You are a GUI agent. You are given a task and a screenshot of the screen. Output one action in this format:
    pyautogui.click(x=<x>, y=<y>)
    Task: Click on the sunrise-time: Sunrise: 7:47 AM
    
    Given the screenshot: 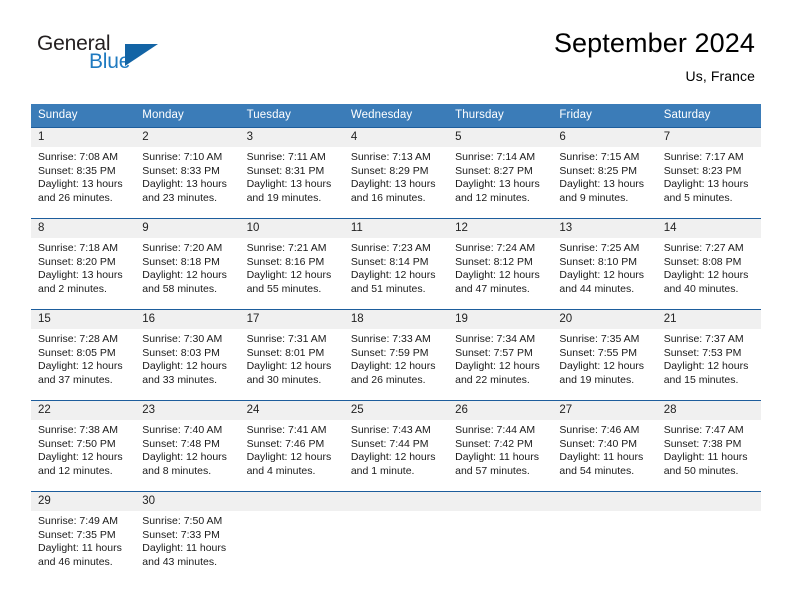 What is the action you would take?
    pyautogui.click(x=703, y=430)
    